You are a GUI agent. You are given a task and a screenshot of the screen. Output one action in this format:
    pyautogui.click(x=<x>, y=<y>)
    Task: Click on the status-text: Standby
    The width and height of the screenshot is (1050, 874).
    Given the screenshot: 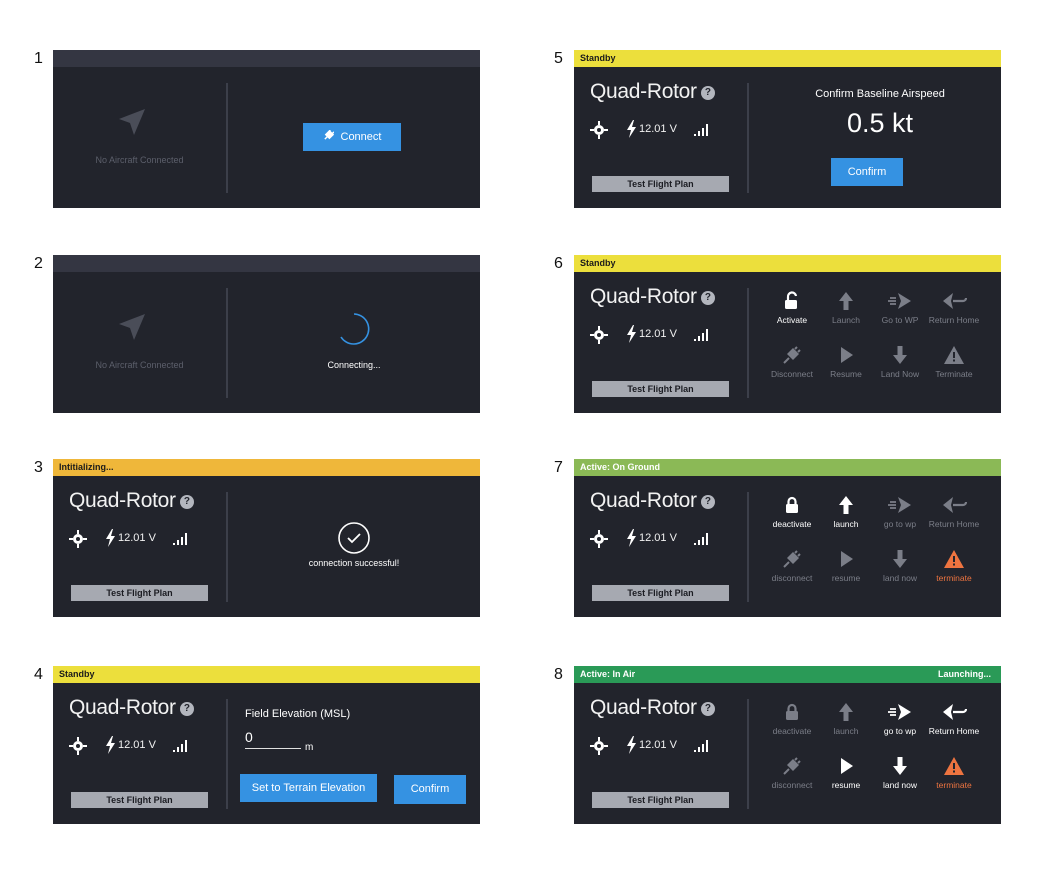 What is the action you would take?
    pyautogui.click(x=598, y=58)
    